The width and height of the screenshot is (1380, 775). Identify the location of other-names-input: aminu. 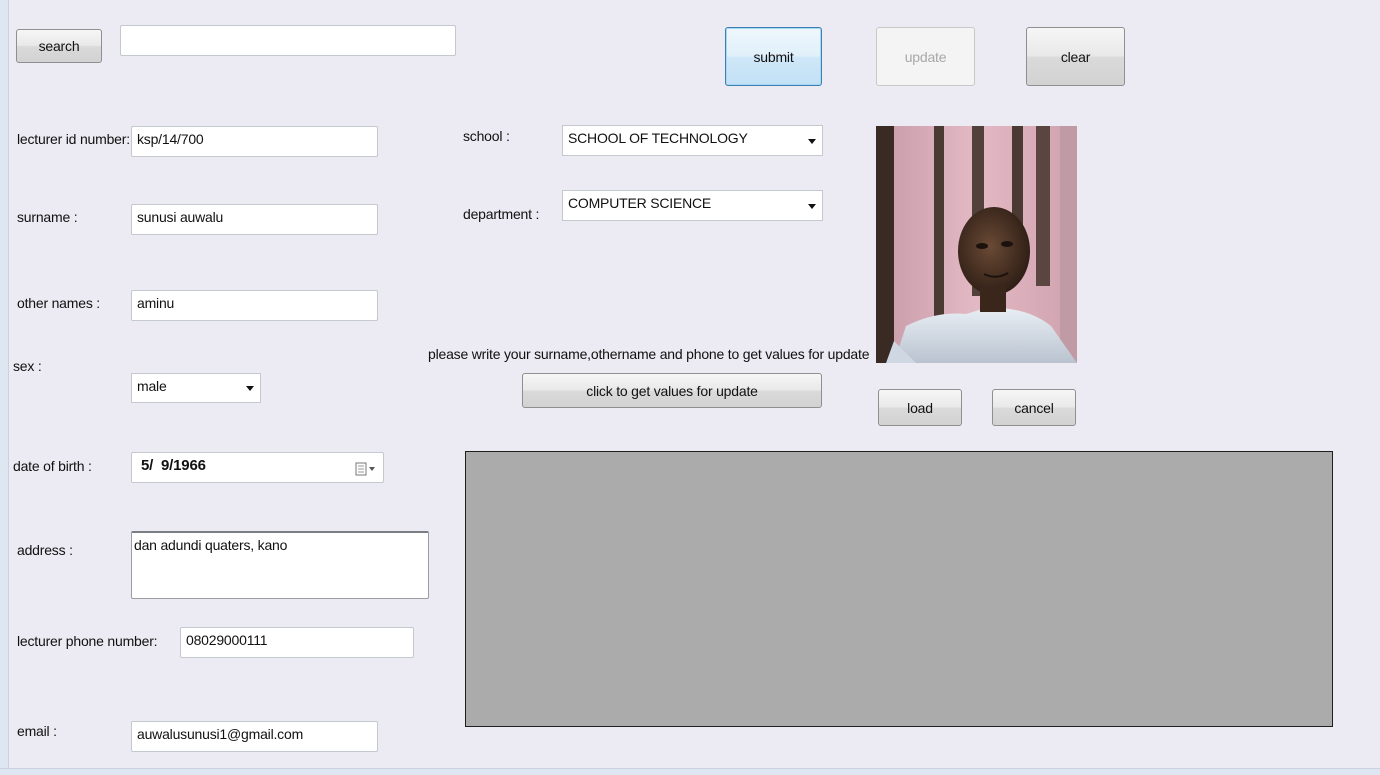
(254, 305).